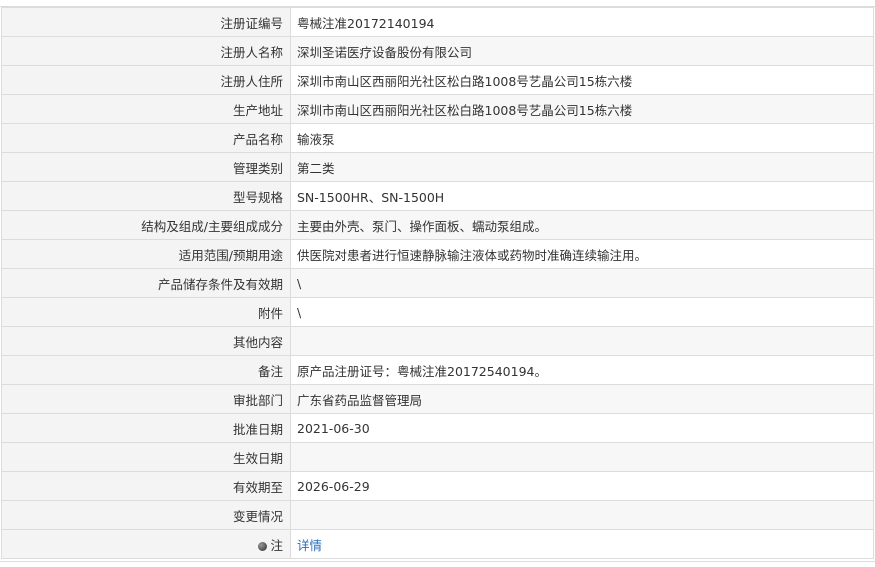 The image size is (875, 567). Describe the element at coordinates (582, 109) in the screenshot. I see `row-value-production-address: 深圳市南山区西丽阳光社区松白路1008号艺晶公司15栋六楼` at that location.